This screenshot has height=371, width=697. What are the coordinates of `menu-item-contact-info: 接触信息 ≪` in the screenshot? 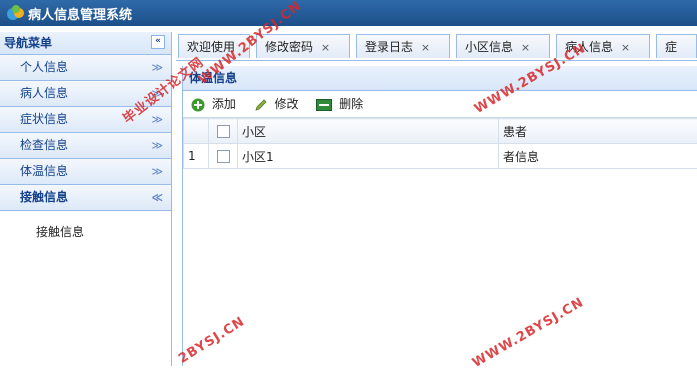 It's located at (85, 198).